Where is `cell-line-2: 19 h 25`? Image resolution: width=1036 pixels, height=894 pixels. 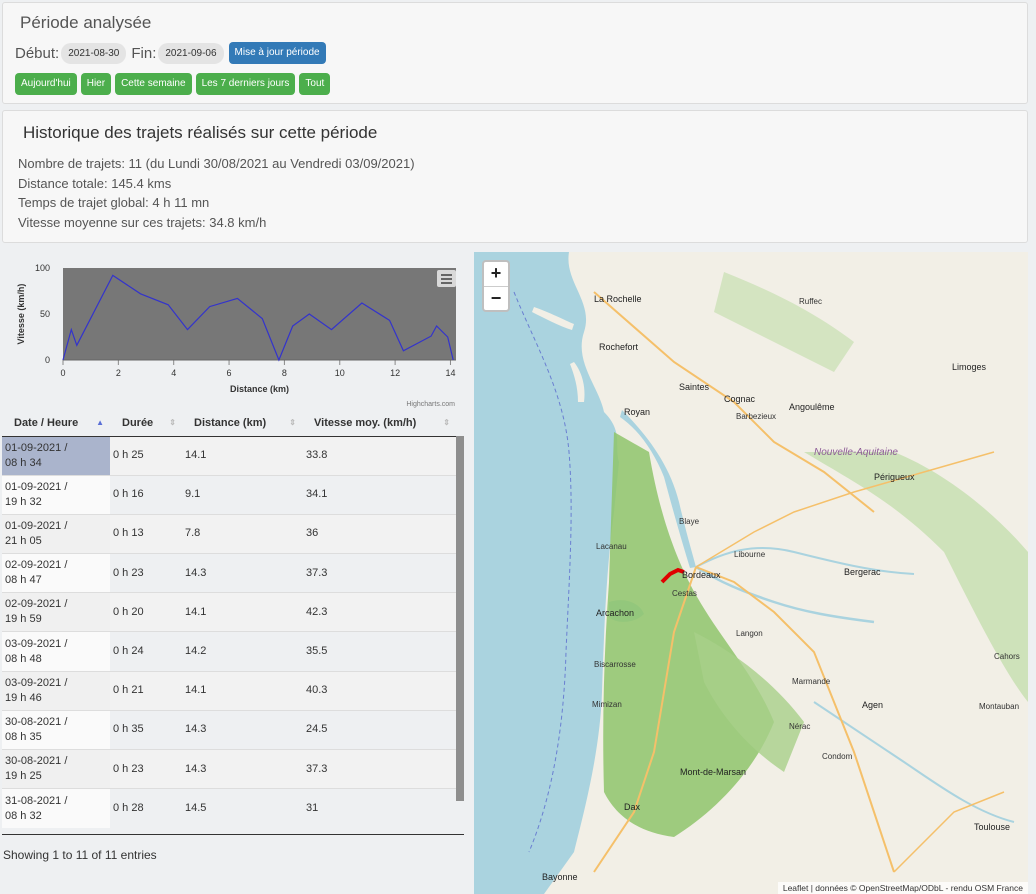
cell-line-2: 19 h 25 is located at coordinates (23, 776).